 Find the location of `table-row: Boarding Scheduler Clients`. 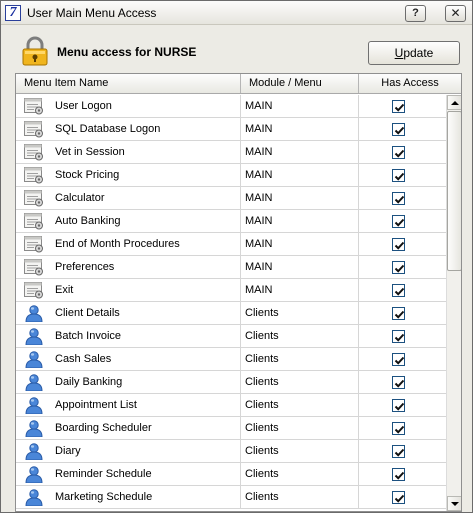

table-row: Boarding Scheduler Clients is located at coordinates (231, 428).